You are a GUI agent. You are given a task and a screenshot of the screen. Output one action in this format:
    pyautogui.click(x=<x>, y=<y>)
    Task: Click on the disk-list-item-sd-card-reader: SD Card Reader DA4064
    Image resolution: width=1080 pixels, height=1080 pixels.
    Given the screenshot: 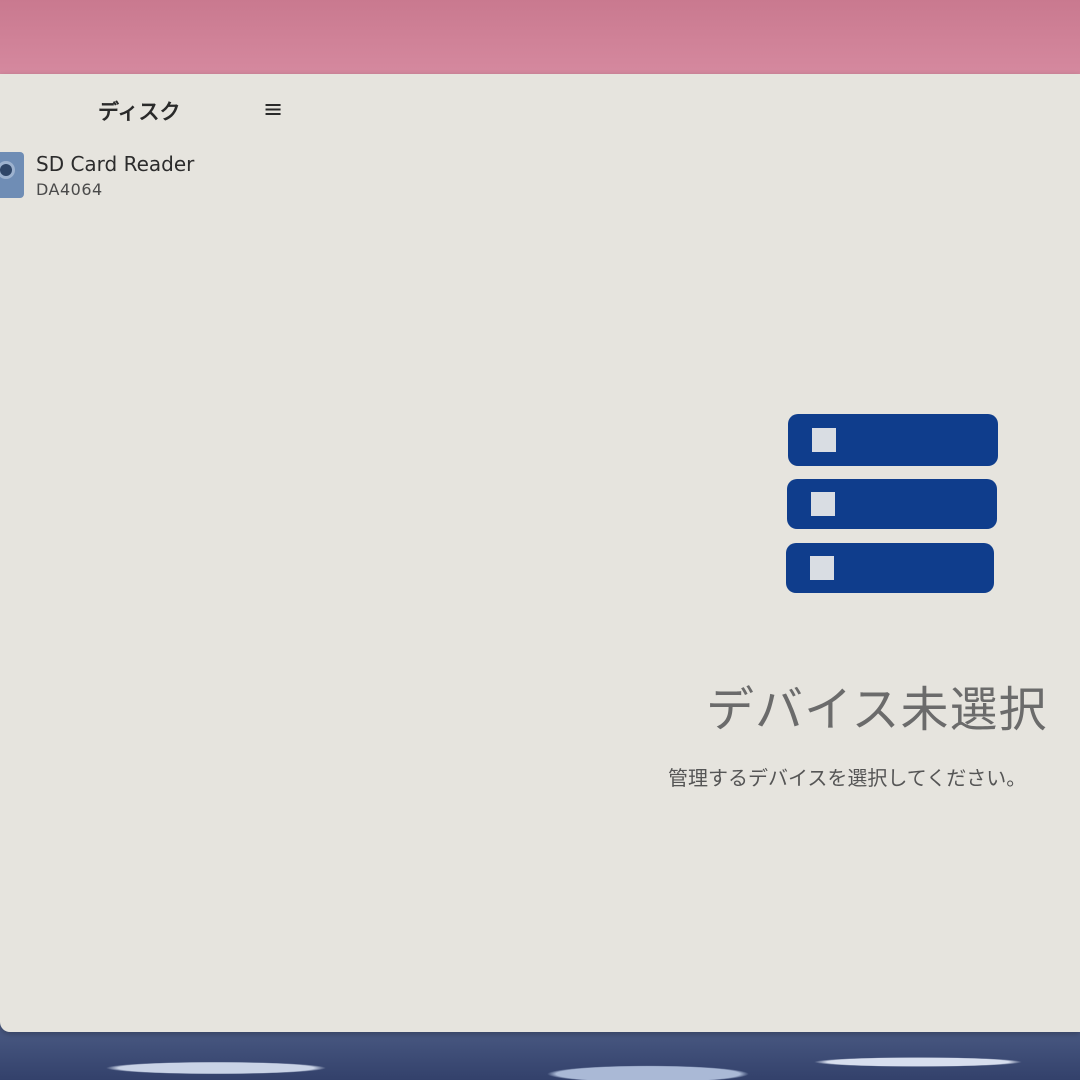 What is the action you would take?
    pyautogui.click(x=150, y=176)
    